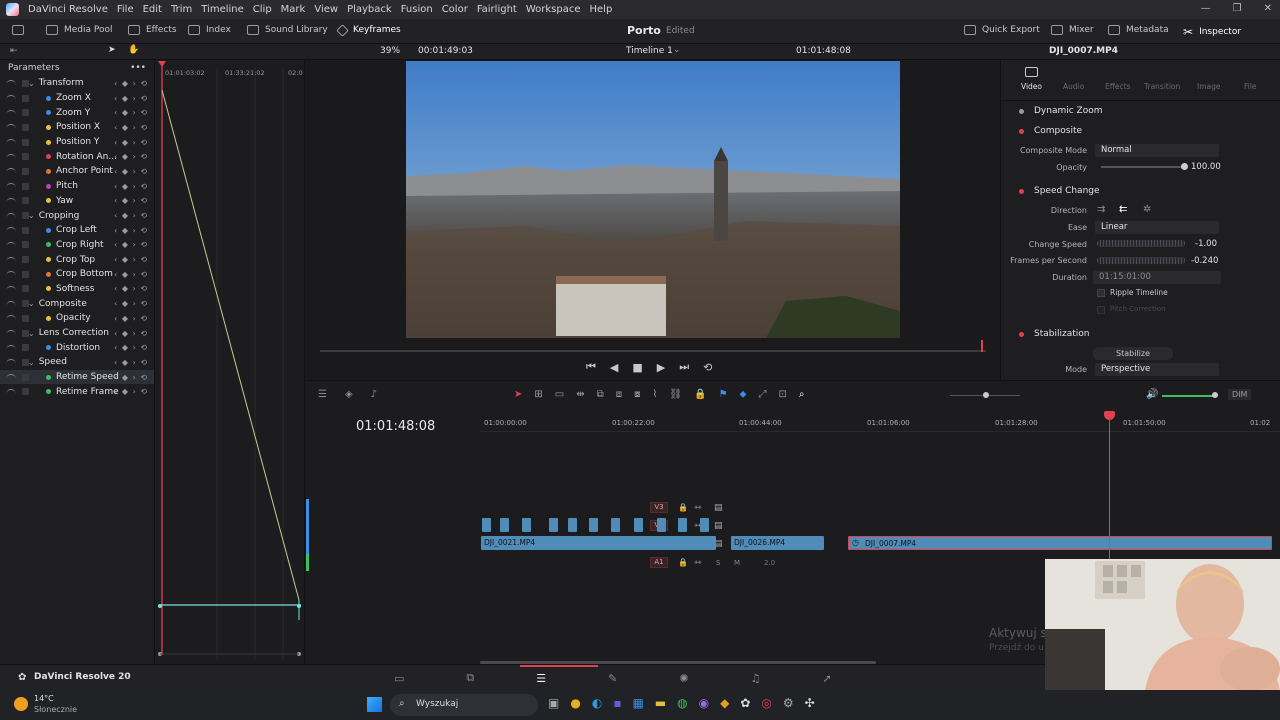 This screenshot has height=720, width=1280. I want to click on menu-help: Help, so click(601, 9).